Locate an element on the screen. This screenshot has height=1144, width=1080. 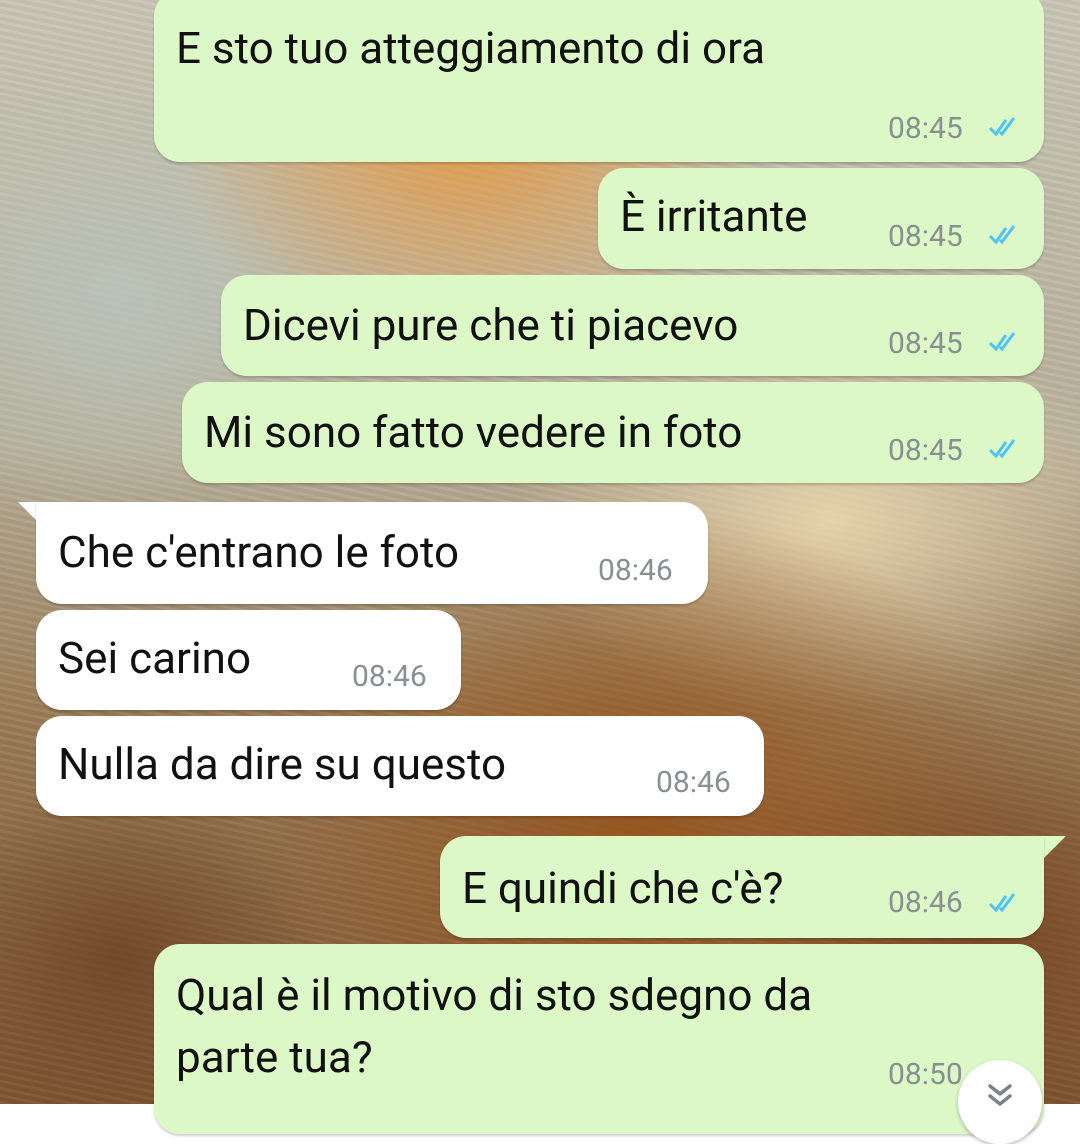
message-bubble-incoming: Sei carino 08:46 is located at coordinates (248, 660).